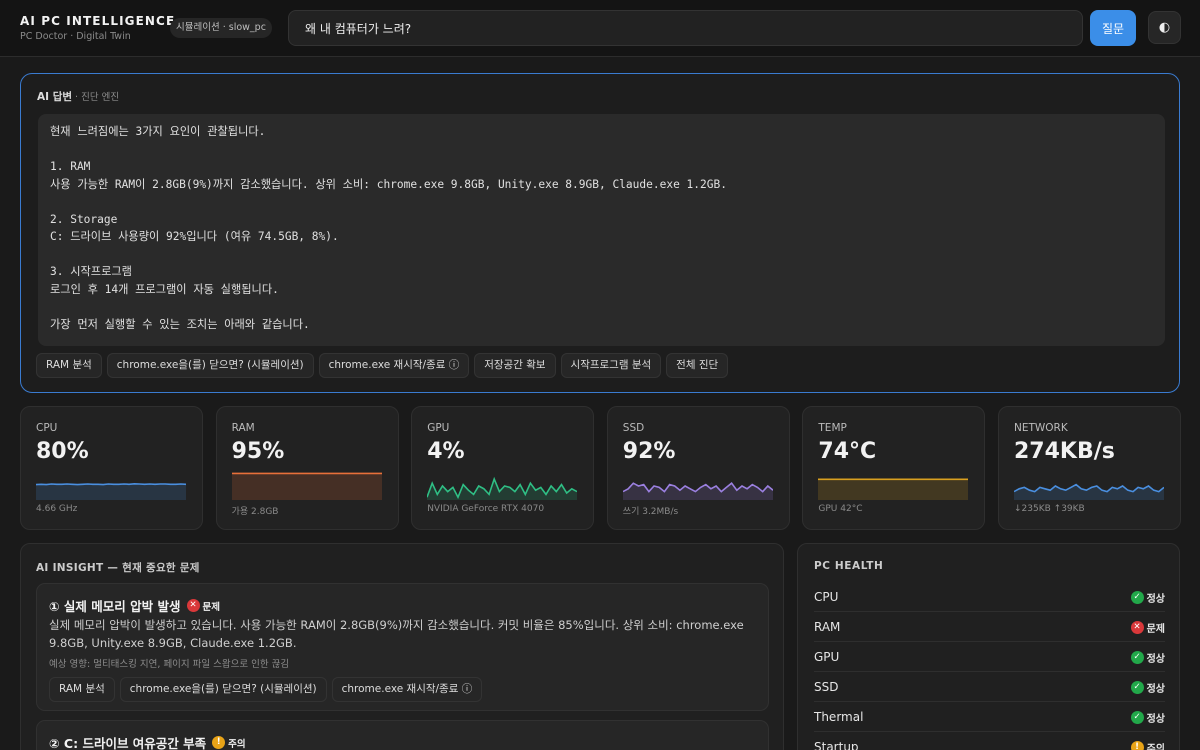 This screenshot has height=750, width=1200. What do you see at coordinates (111, 484) in the screenshot?
I see `sparkline-line` at bounding box center [111, 484].